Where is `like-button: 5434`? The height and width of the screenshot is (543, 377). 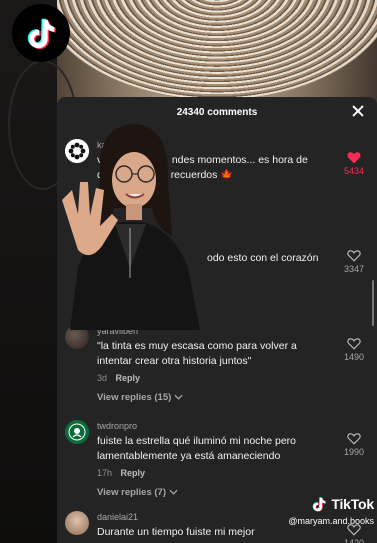
like-button: 5434 is located at coordinates (354, 163).